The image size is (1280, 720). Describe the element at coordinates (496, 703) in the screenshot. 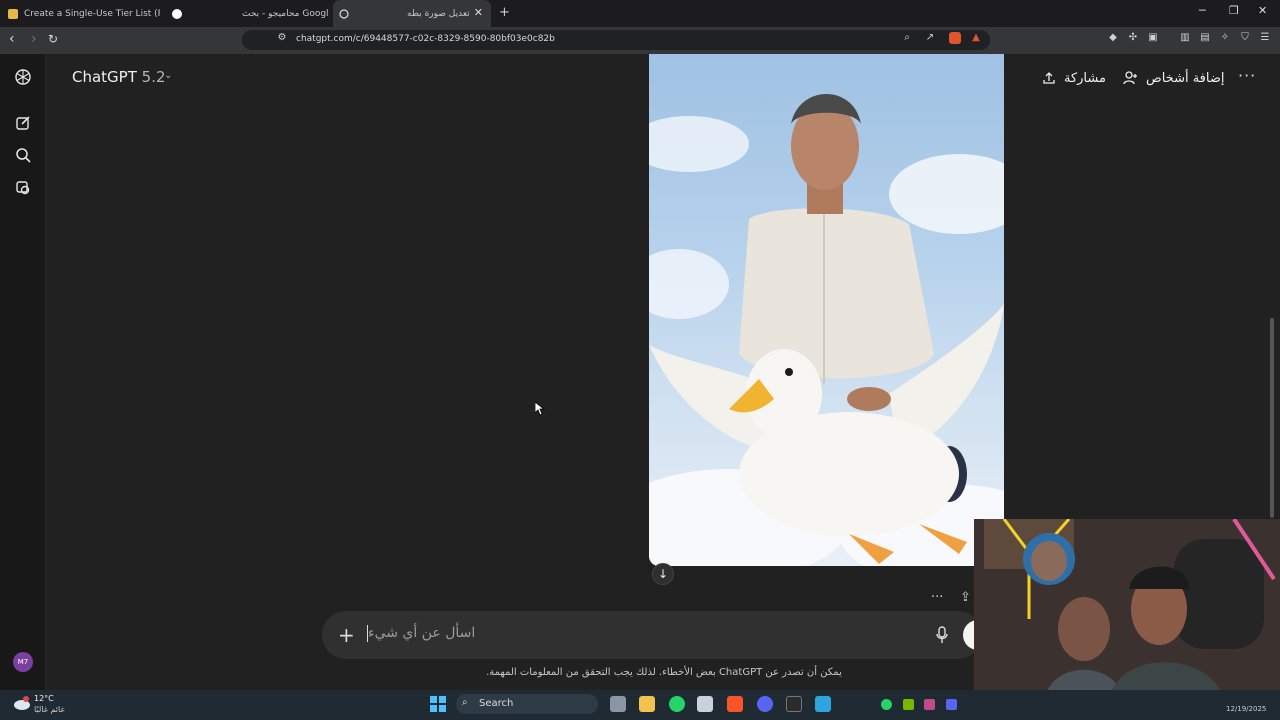

I see `taskbar-search-label: Search` at that location.